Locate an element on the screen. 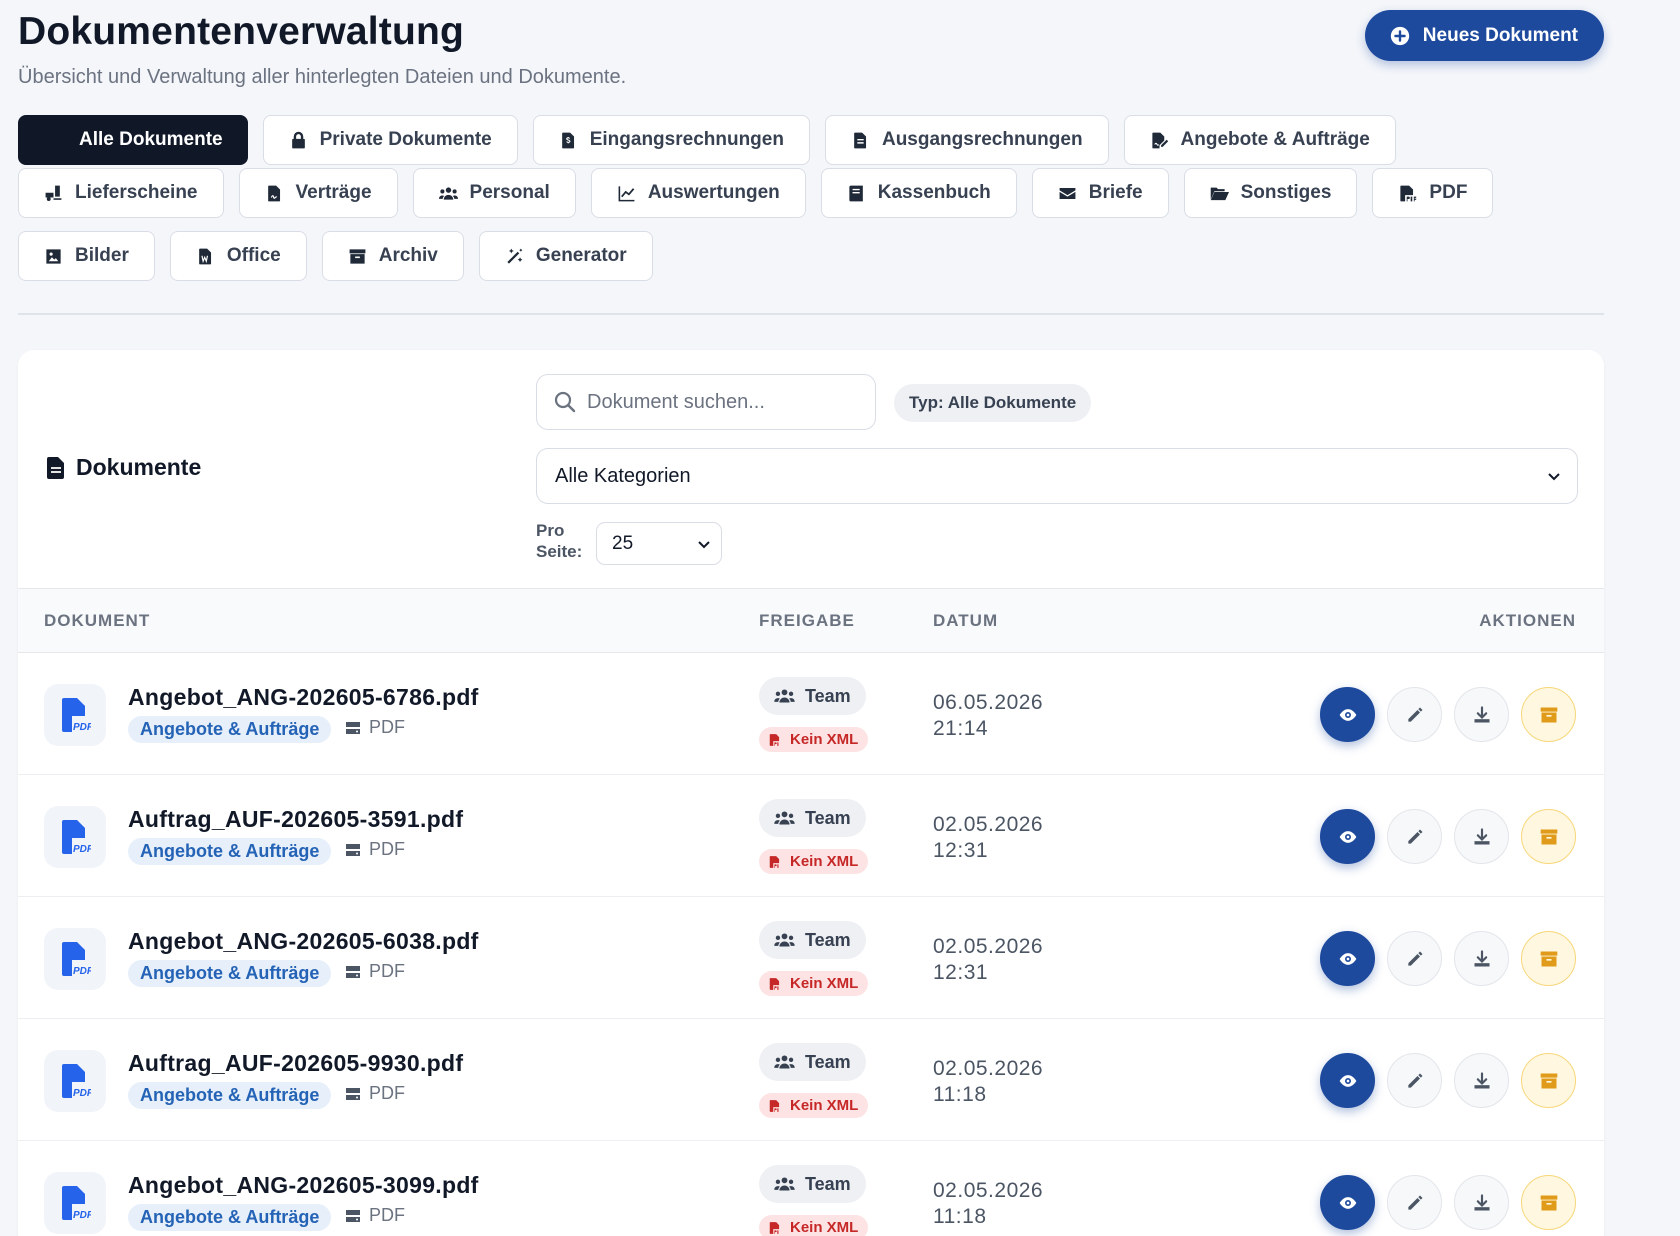 The width and height of the screenshot is (1680, 1236). file-name: Angebot_ANG-202605-6038.pdf is located at coordinates (303, 941).